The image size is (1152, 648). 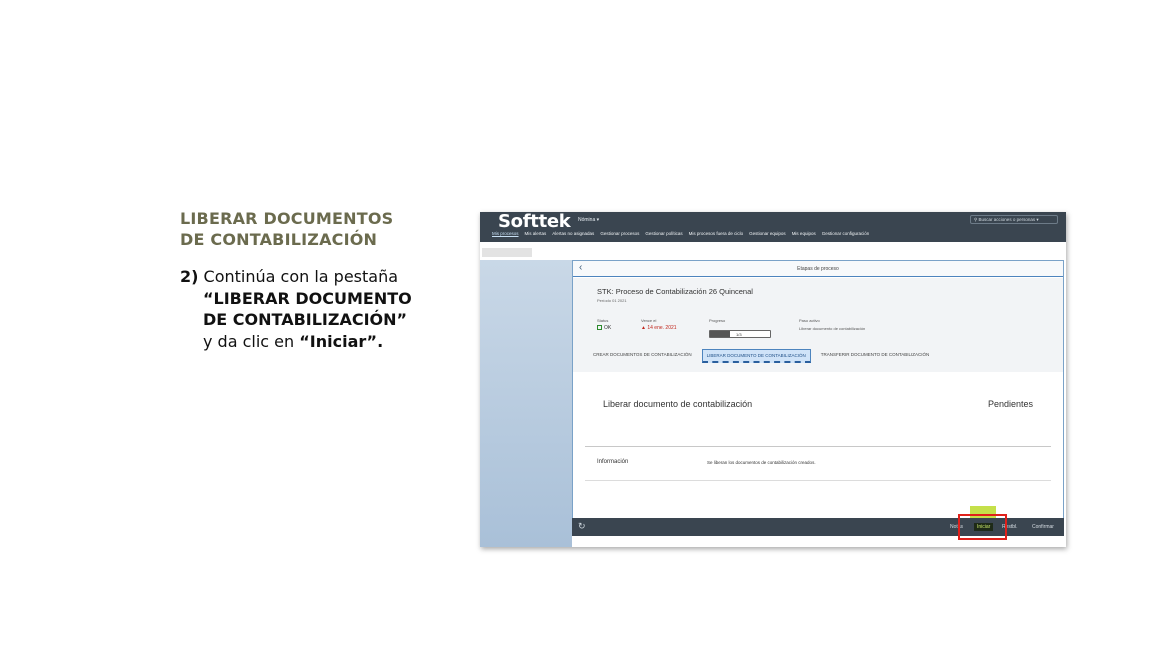 I want to click on due-value: ▲ 14 ene. 2021, so click(x=659, y=328).